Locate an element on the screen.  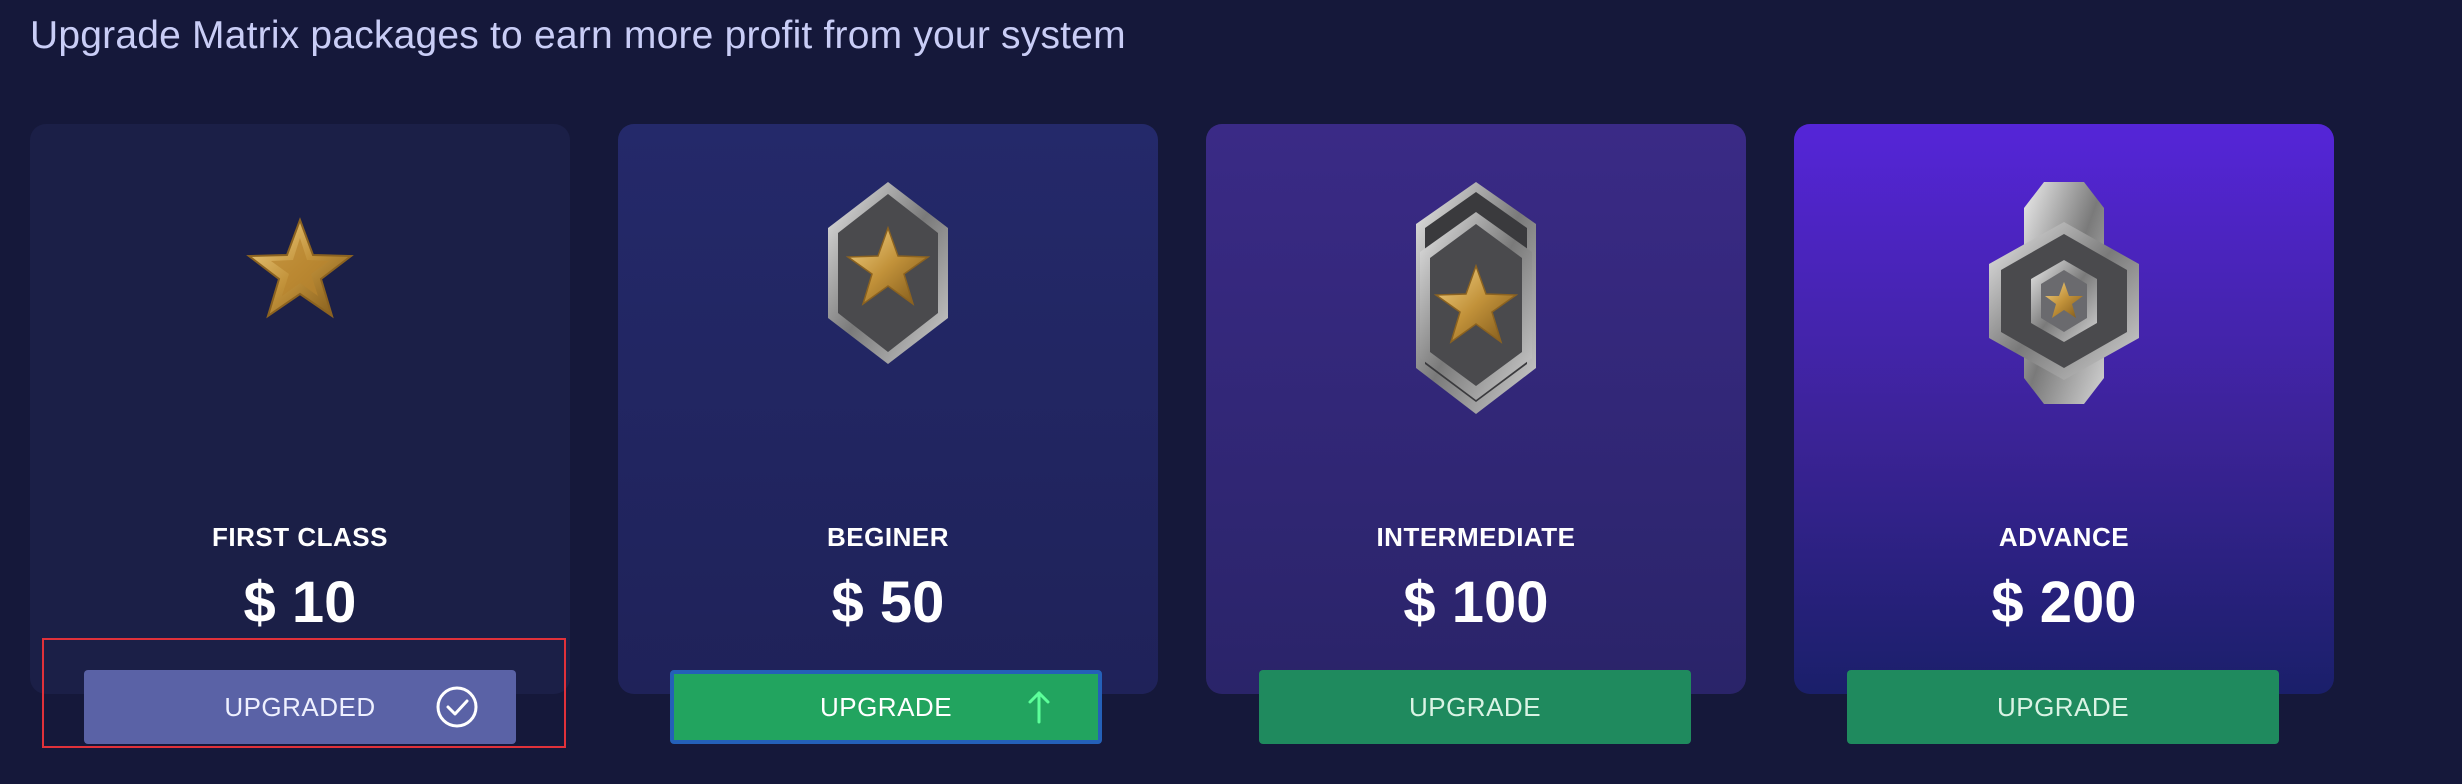
upgrade-button-beginer: UPGRADE is located at coordinates (886, 707).